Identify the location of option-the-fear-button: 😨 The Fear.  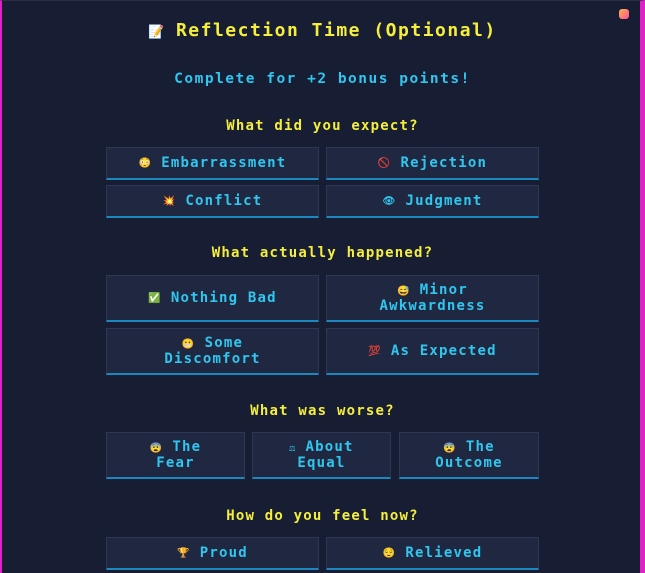
(175, 455).